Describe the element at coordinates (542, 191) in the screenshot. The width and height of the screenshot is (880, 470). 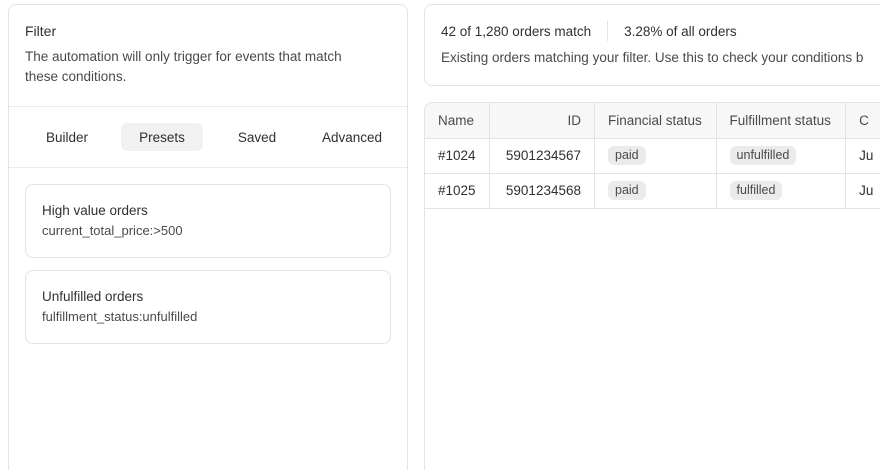
I see `order-id: 5901234568` at that location.